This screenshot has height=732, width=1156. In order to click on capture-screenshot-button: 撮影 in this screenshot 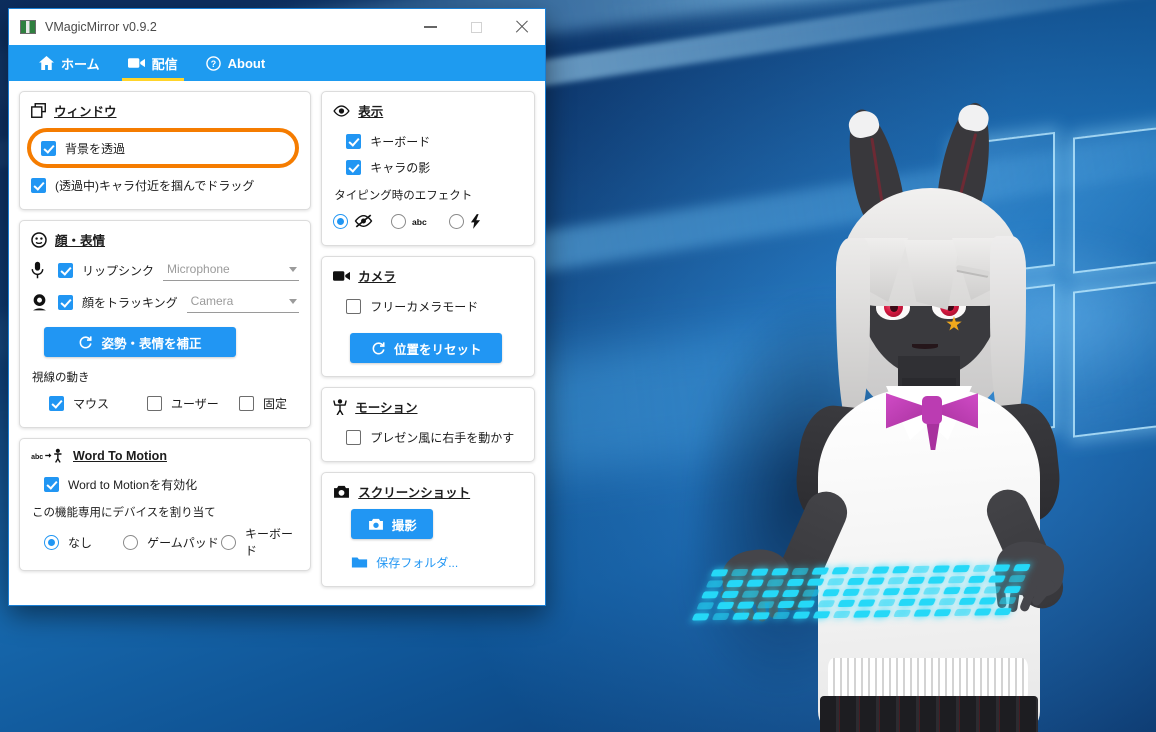, I will do `click(392, 524)`.